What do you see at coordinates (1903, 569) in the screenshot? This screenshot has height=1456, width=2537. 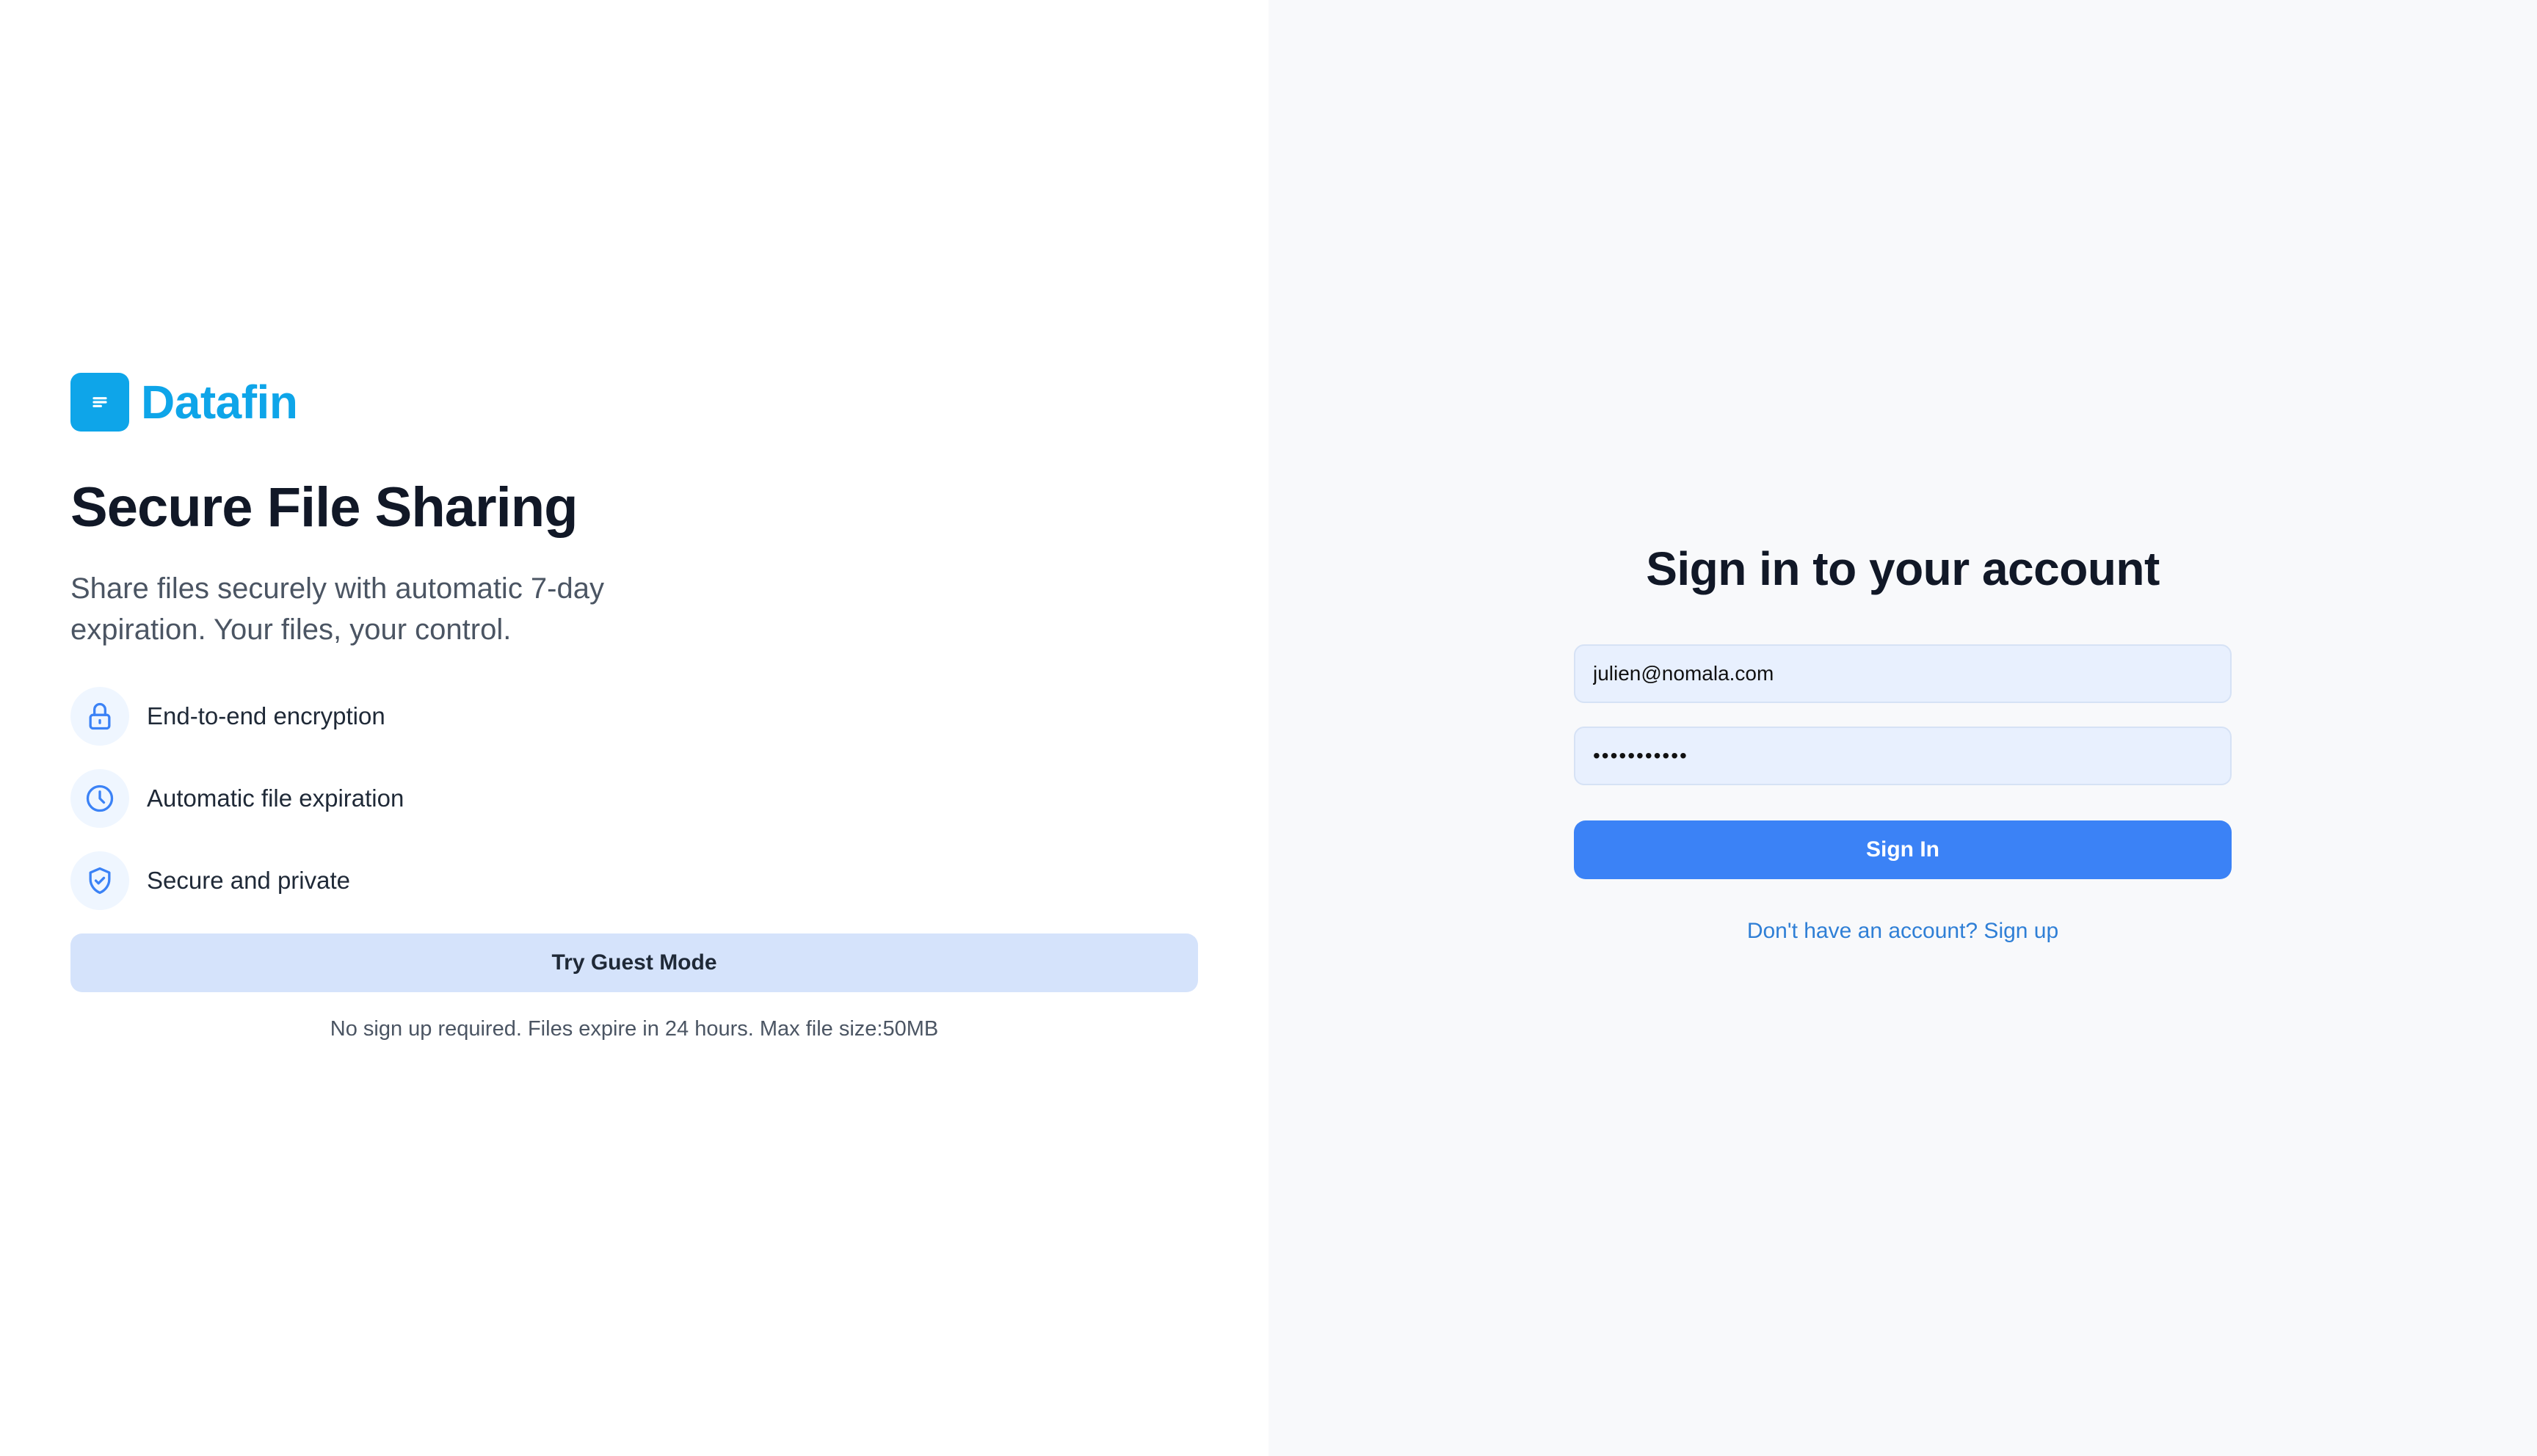 I see `signin-title: Sign in to your account` at bounding box center [1903, 569].